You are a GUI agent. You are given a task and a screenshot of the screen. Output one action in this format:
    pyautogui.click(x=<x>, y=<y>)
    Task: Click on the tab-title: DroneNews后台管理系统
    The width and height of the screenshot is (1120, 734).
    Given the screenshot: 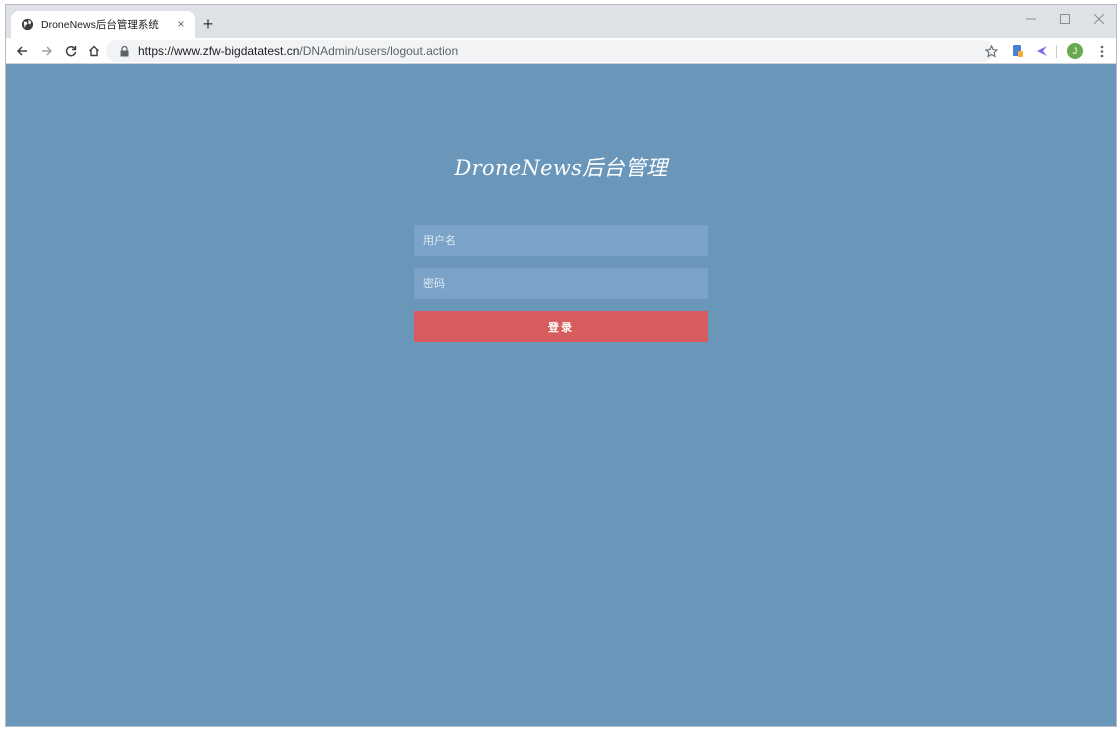 What is the action you would take?
    pyautogui.click(x=100, y=25)
    